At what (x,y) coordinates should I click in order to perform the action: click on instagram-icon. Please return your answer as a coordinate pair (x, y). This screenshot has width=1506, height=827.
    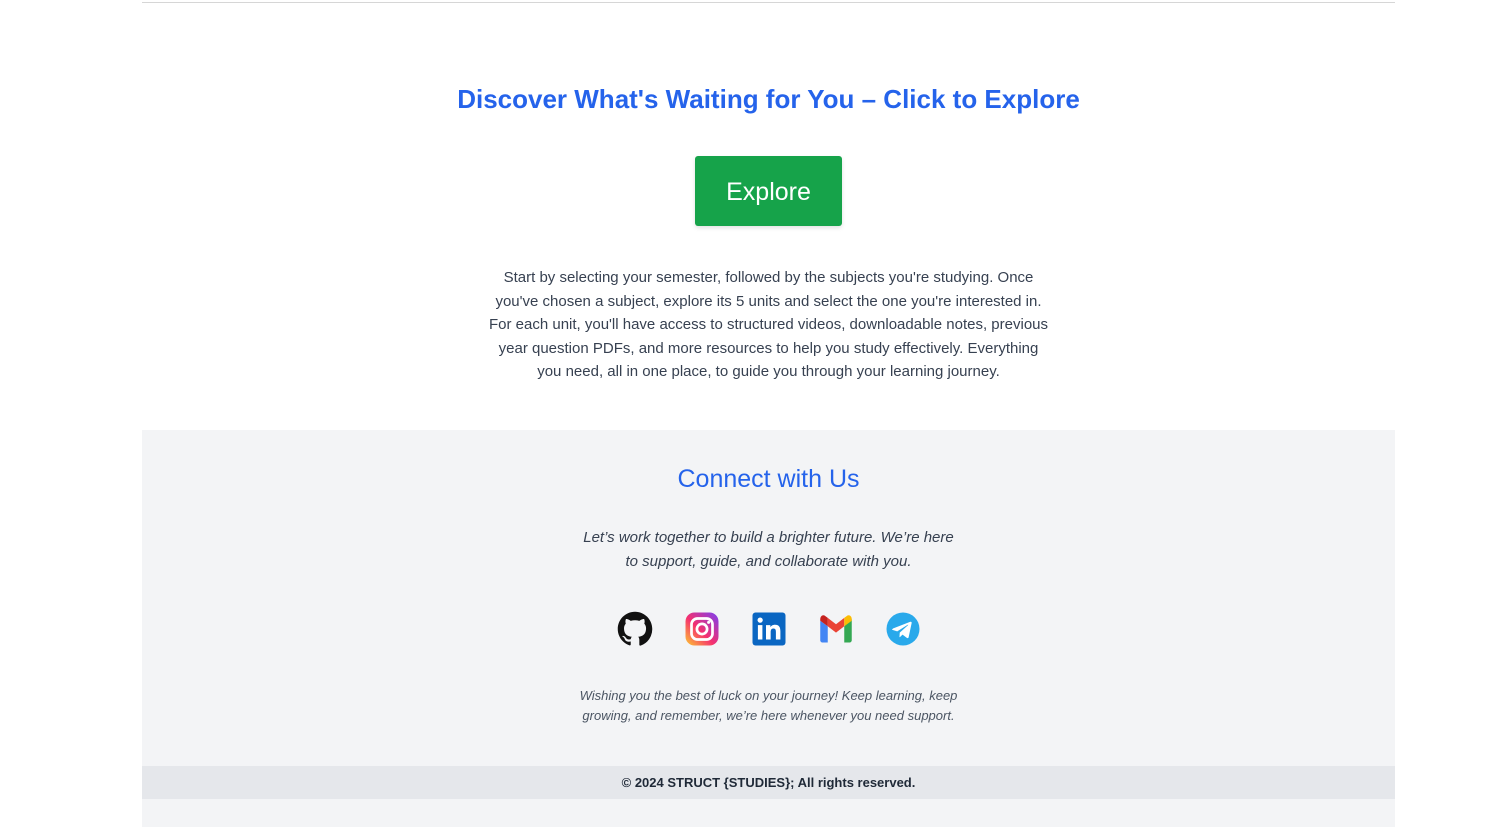
    Looking at the image, I should click on (701, 629).